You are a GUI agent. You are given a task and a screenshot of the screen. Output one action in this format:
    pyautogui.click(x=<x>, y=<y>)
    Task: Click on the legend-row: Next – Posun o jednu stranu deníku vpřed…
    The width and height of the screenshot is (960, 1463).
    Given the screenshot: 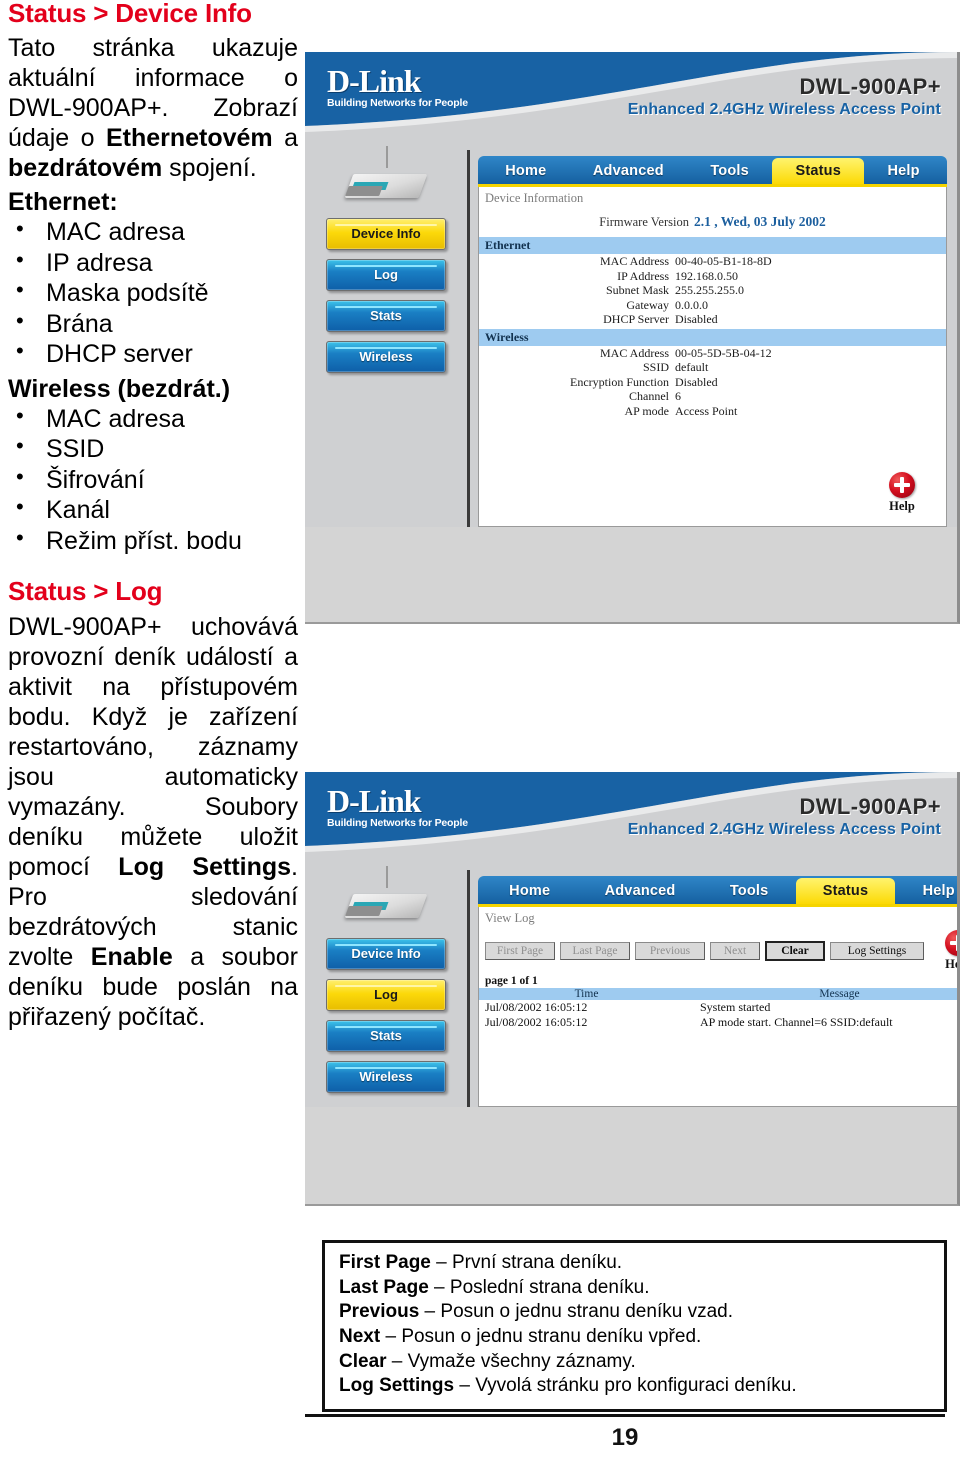 What is the action you would take?
    pyautogui.click(x=636, y=1337)
    